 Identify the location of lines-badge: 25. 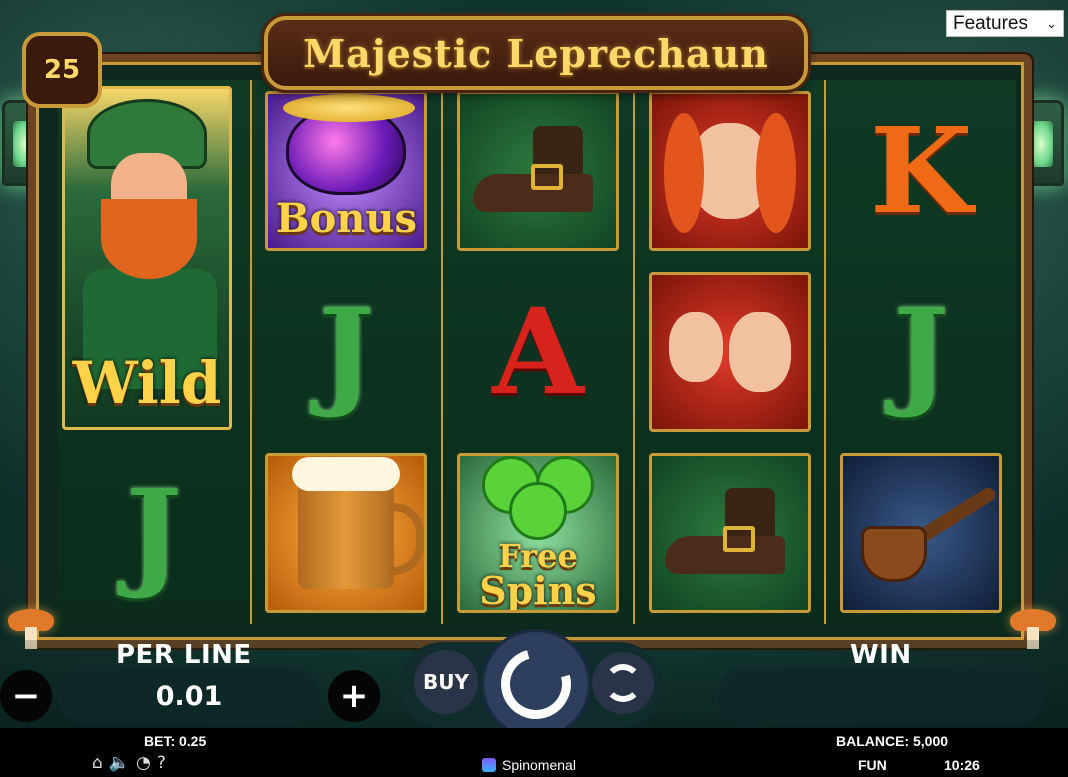
(62, 70).